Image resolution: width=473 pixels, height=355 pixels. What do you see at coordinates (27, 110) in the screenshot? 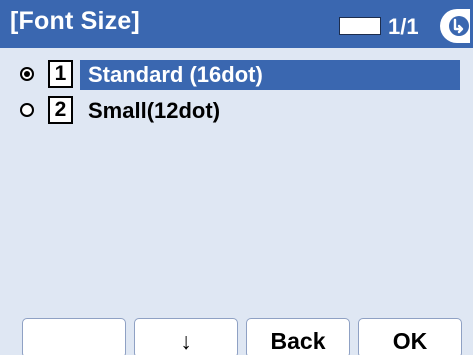
I see `radio-unselected-icon` at bounding box center [27, 110].